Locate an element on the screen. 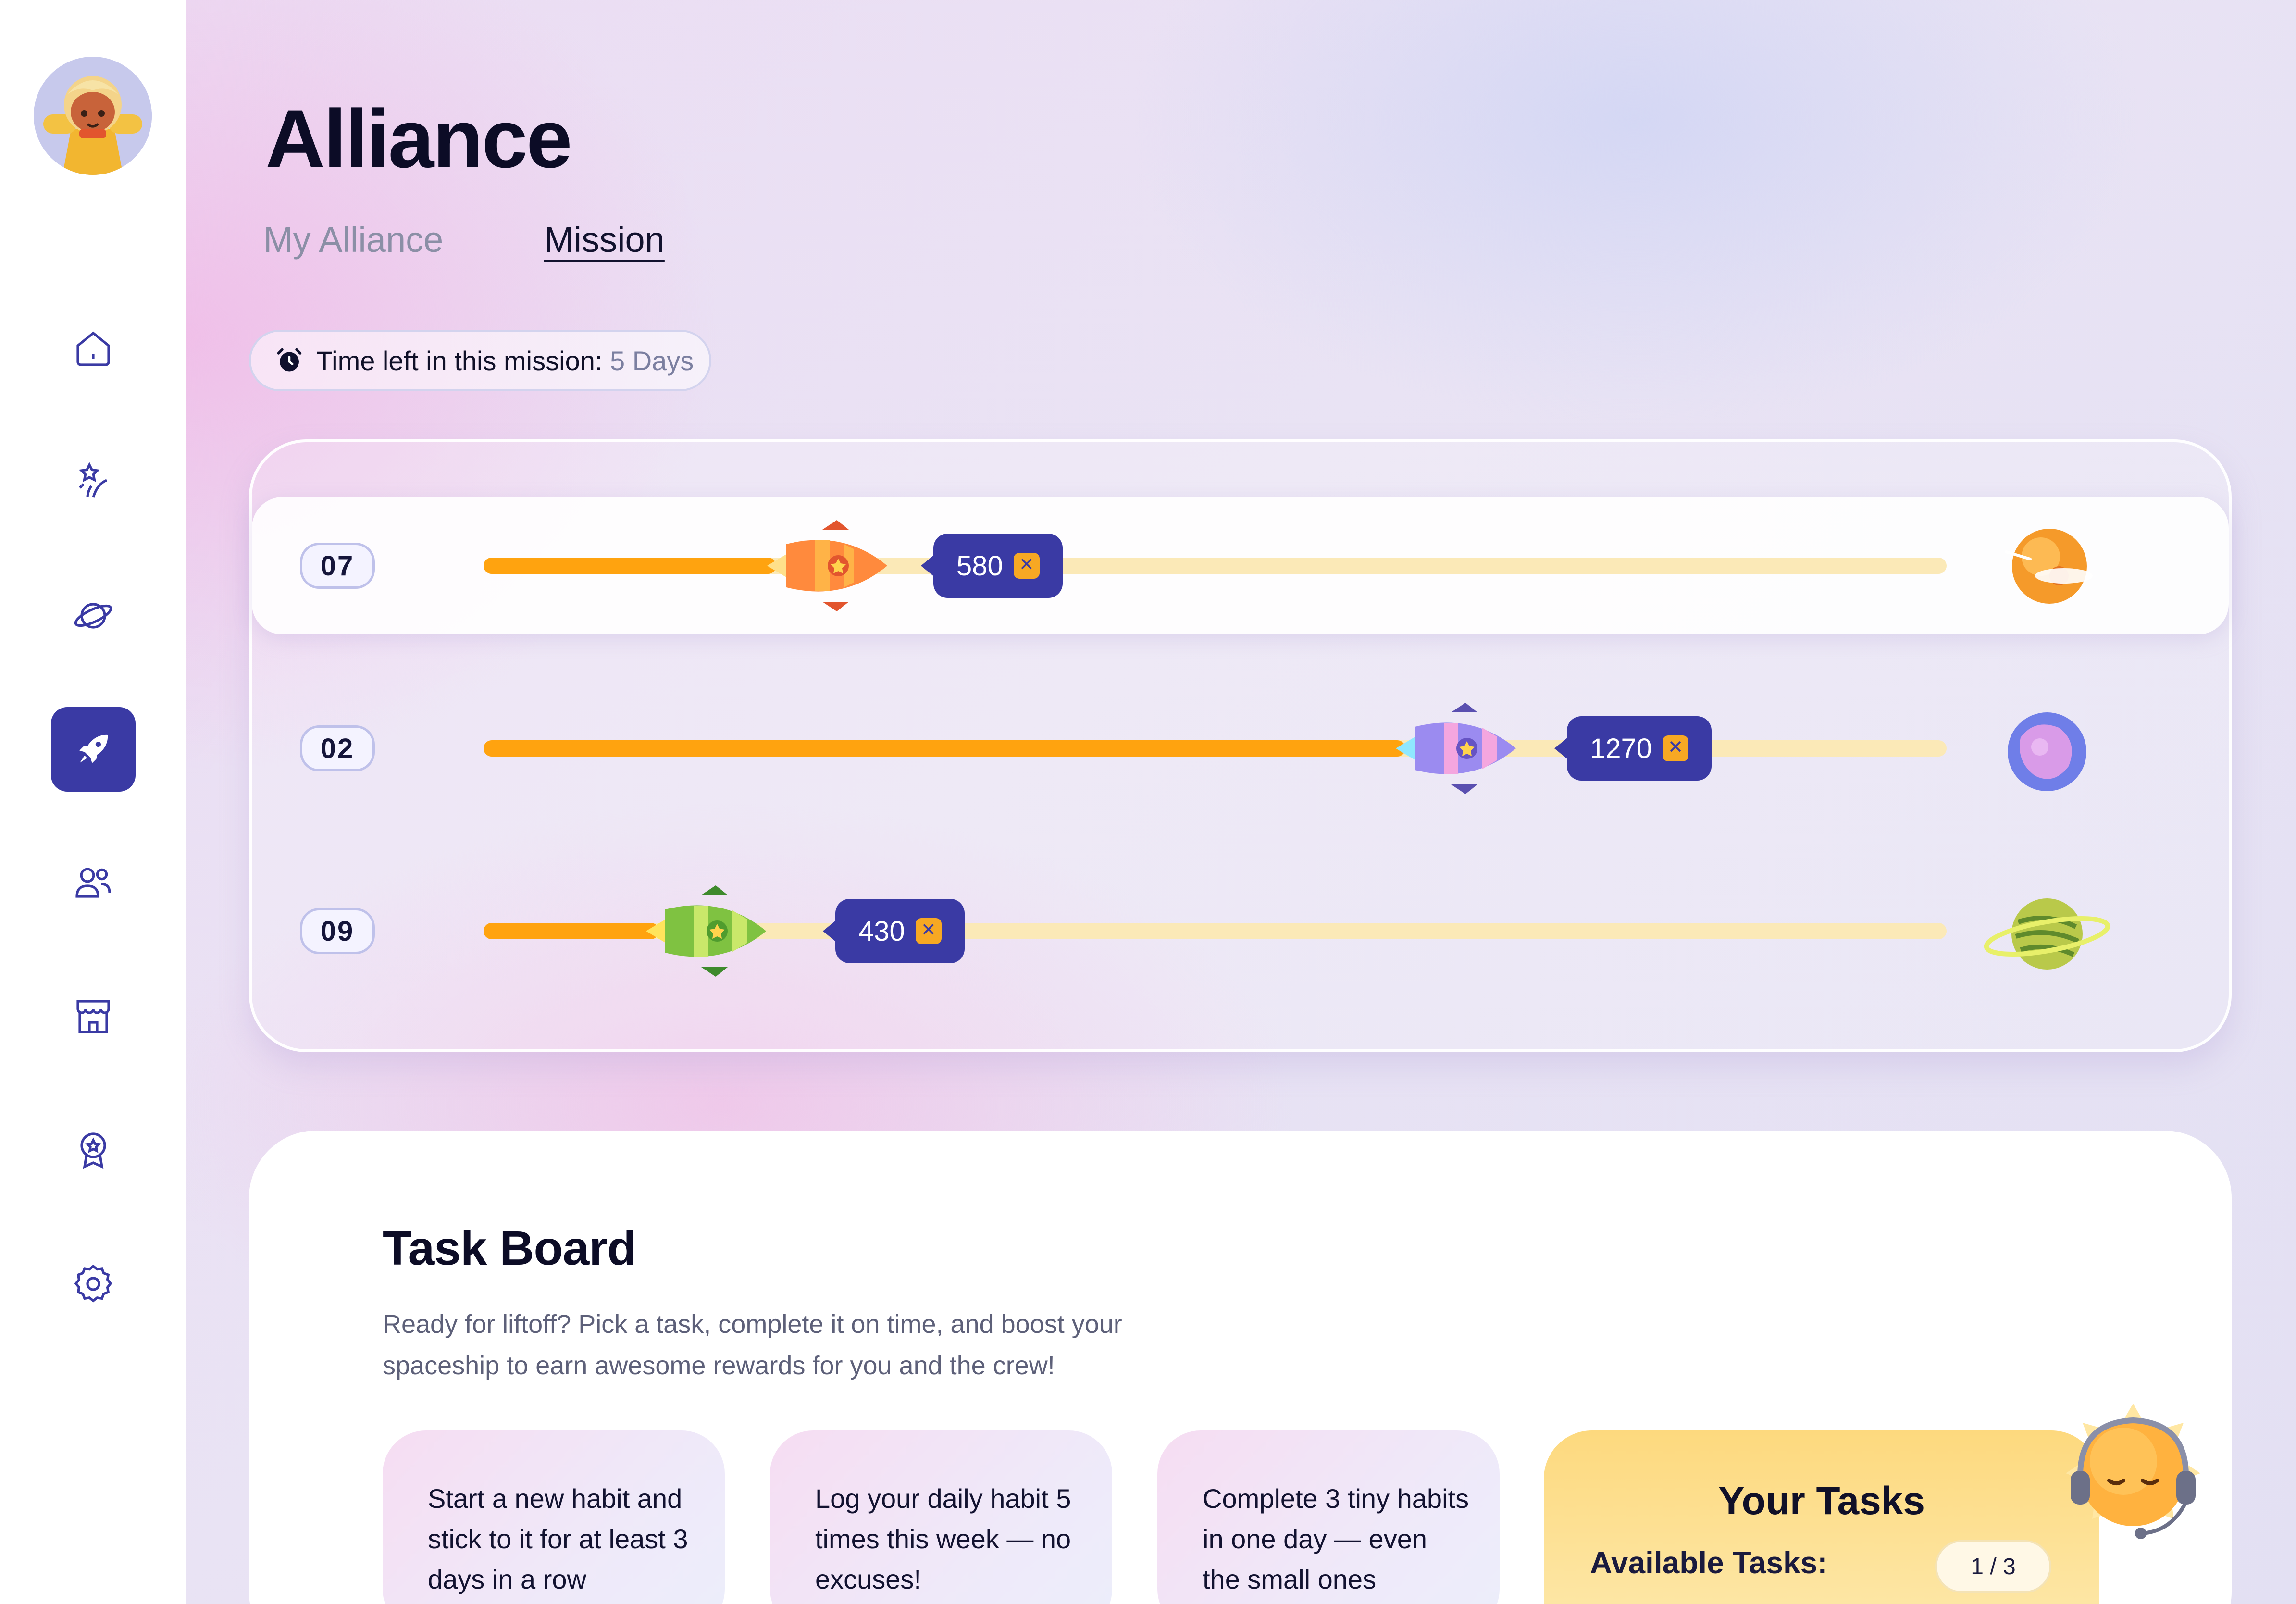 The image size is (2296, 1604). race-row: 02 1270 is located at coordinates (1240, 748).